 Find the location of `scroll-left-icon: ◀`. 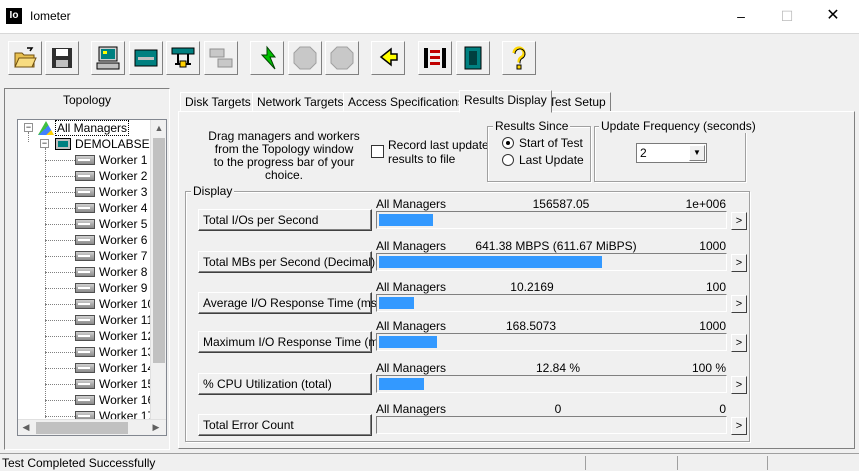

scroll-left-icon: ◀ is located at coordinates (26, 427).